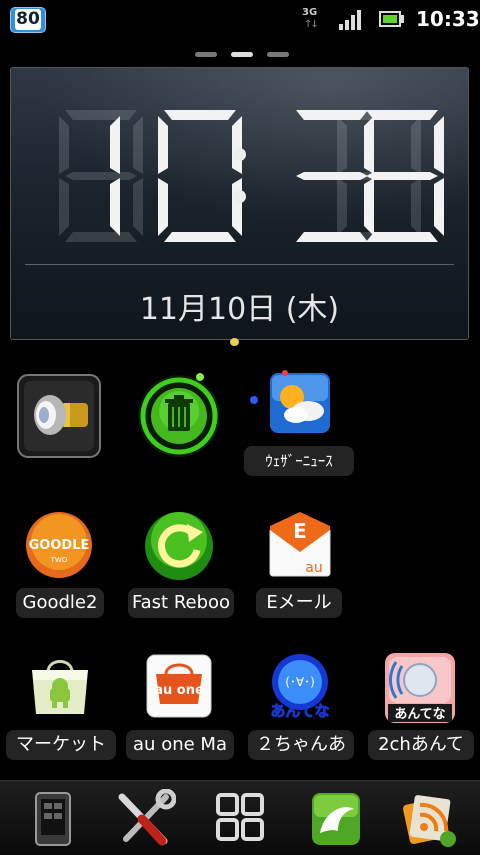  Describe the element at coordinates (300, 531) in the screenshot. I see `email-icon-letter: E` at that location.